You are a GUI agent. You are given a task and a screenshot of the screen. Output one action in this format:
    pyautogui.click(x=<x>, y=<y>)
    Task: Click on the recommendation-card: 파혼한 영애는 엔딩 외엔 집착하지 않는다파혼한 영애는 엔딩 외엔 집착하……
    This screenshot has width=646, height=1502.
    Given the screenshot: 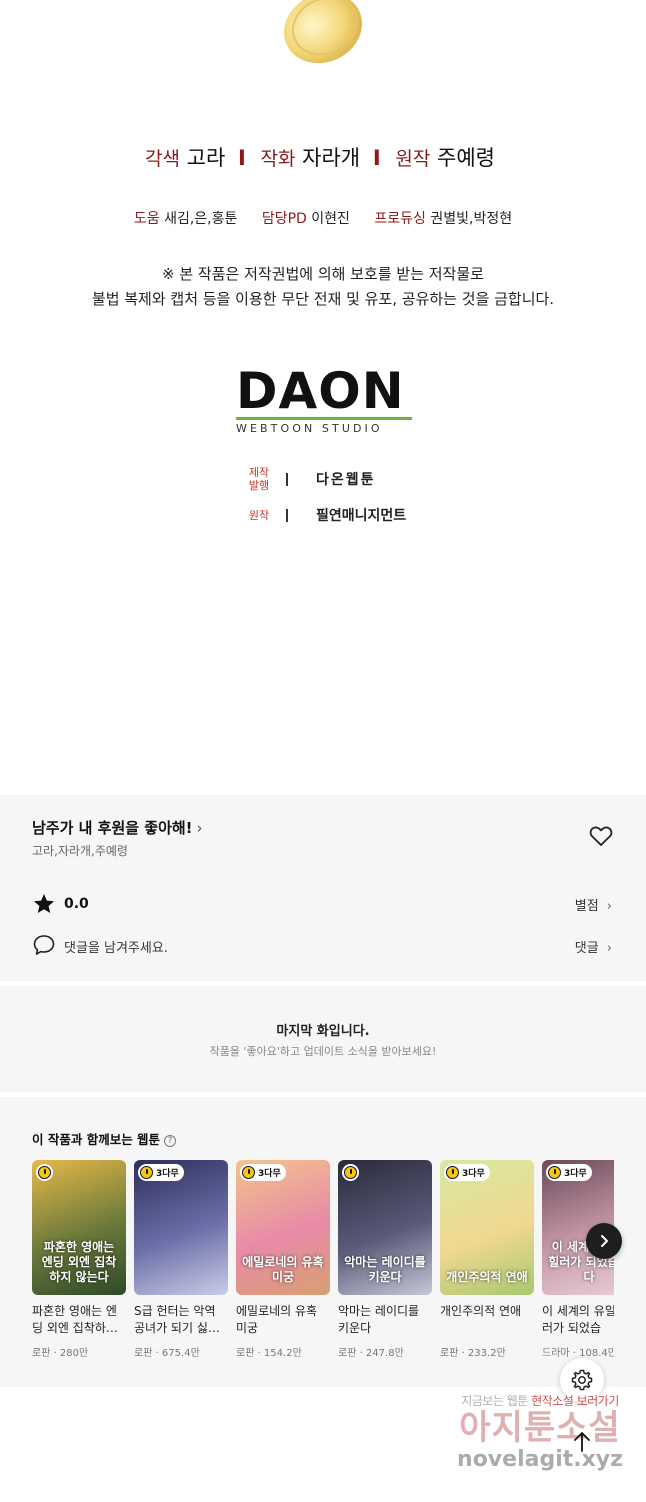 What is the action you would take?
    pyautogui.click(x=79, y=1259)
    